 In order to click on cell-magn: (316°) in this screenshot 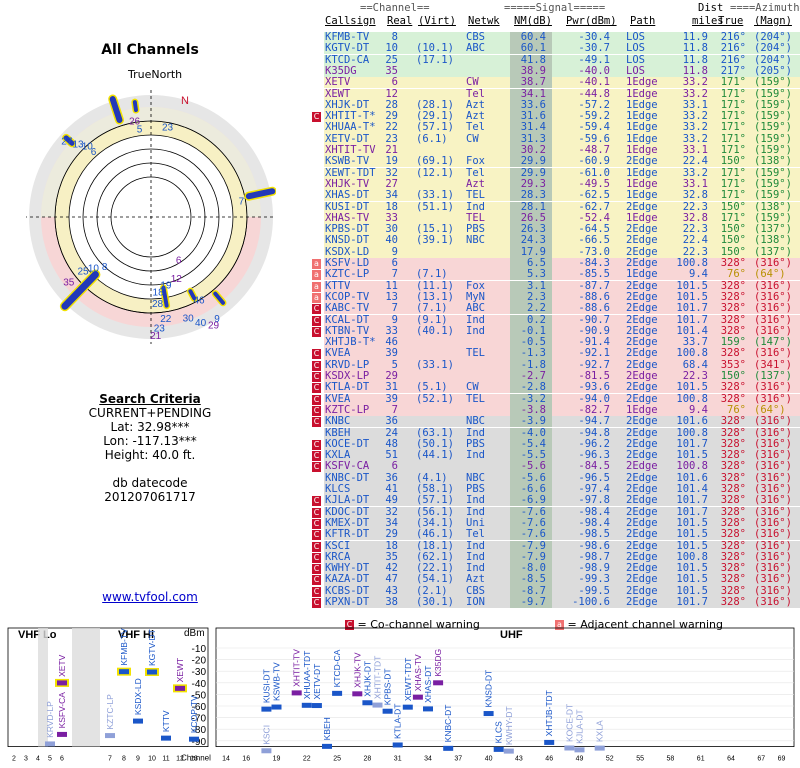, I will do `click(773, 579)`.